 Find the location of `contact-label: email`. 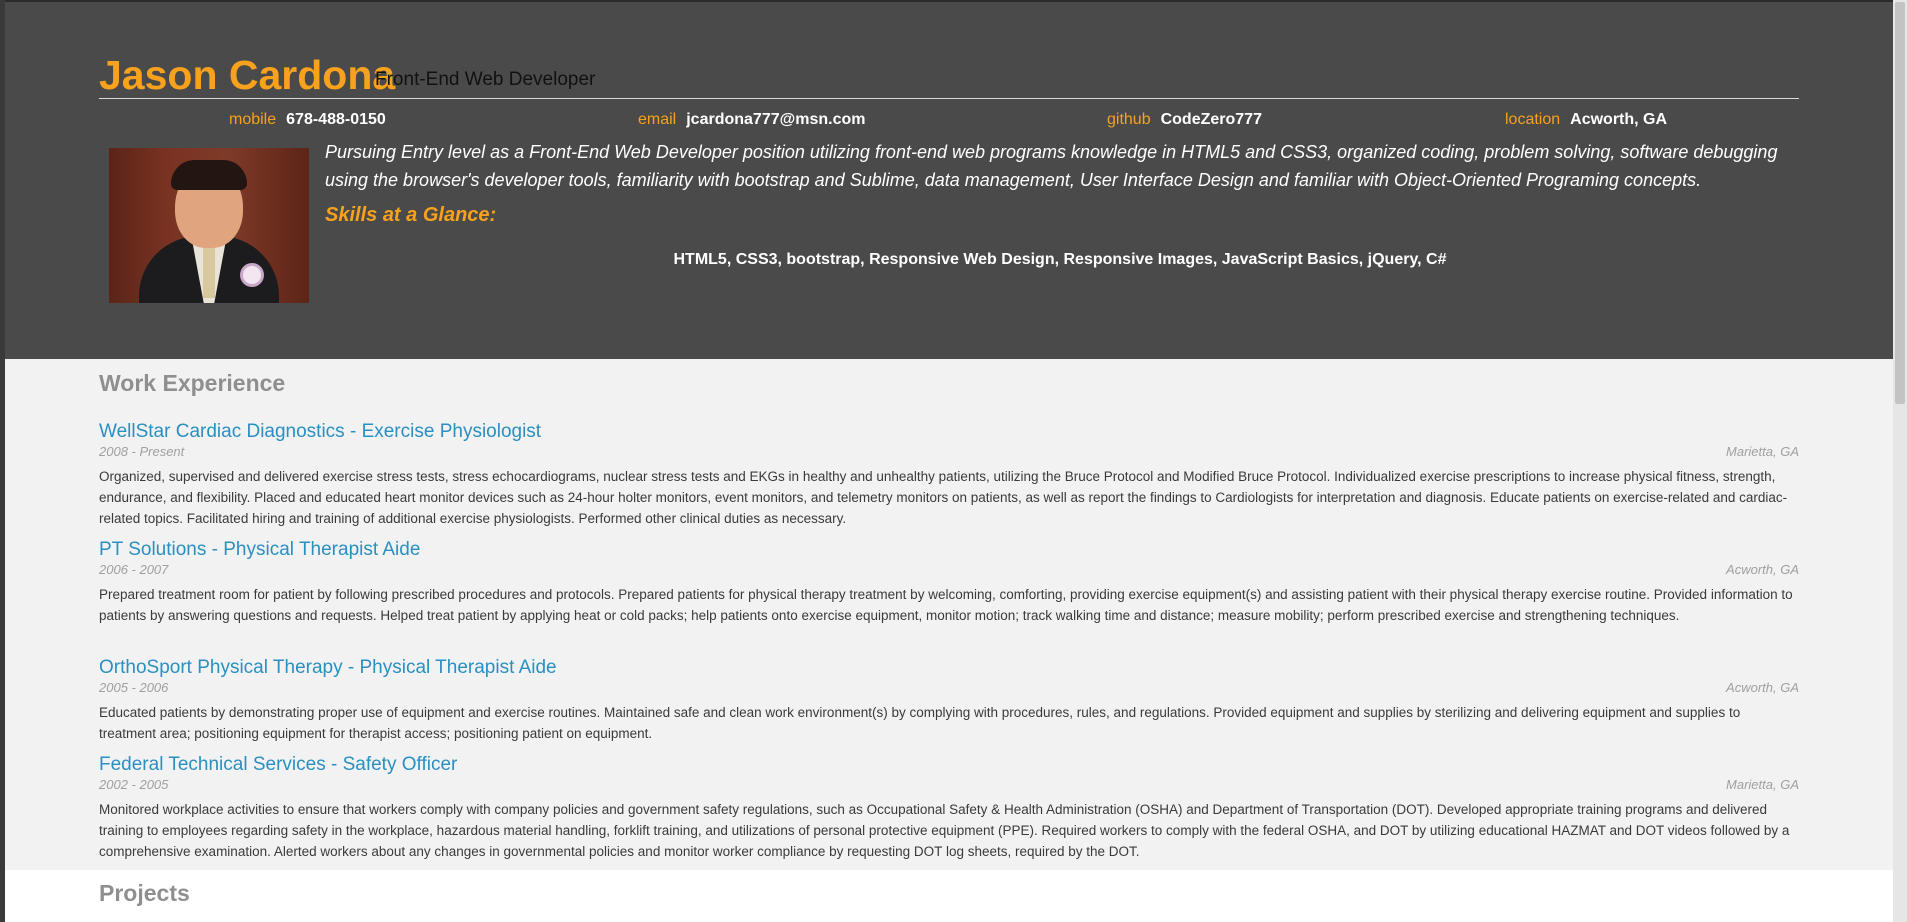

contact-label: email is located at coordinates (657, 119).